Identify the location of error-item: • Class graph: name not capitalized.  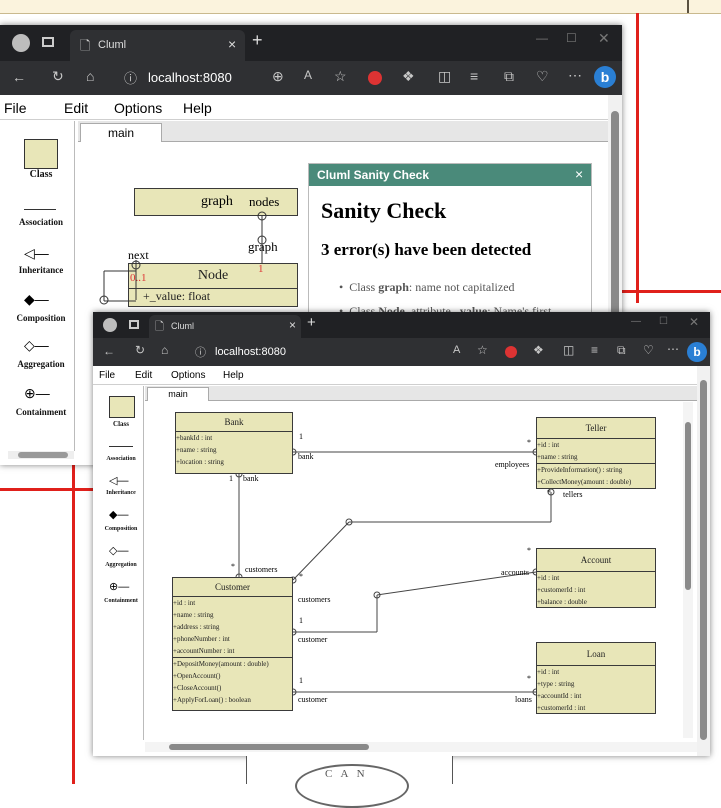
(427, 287).